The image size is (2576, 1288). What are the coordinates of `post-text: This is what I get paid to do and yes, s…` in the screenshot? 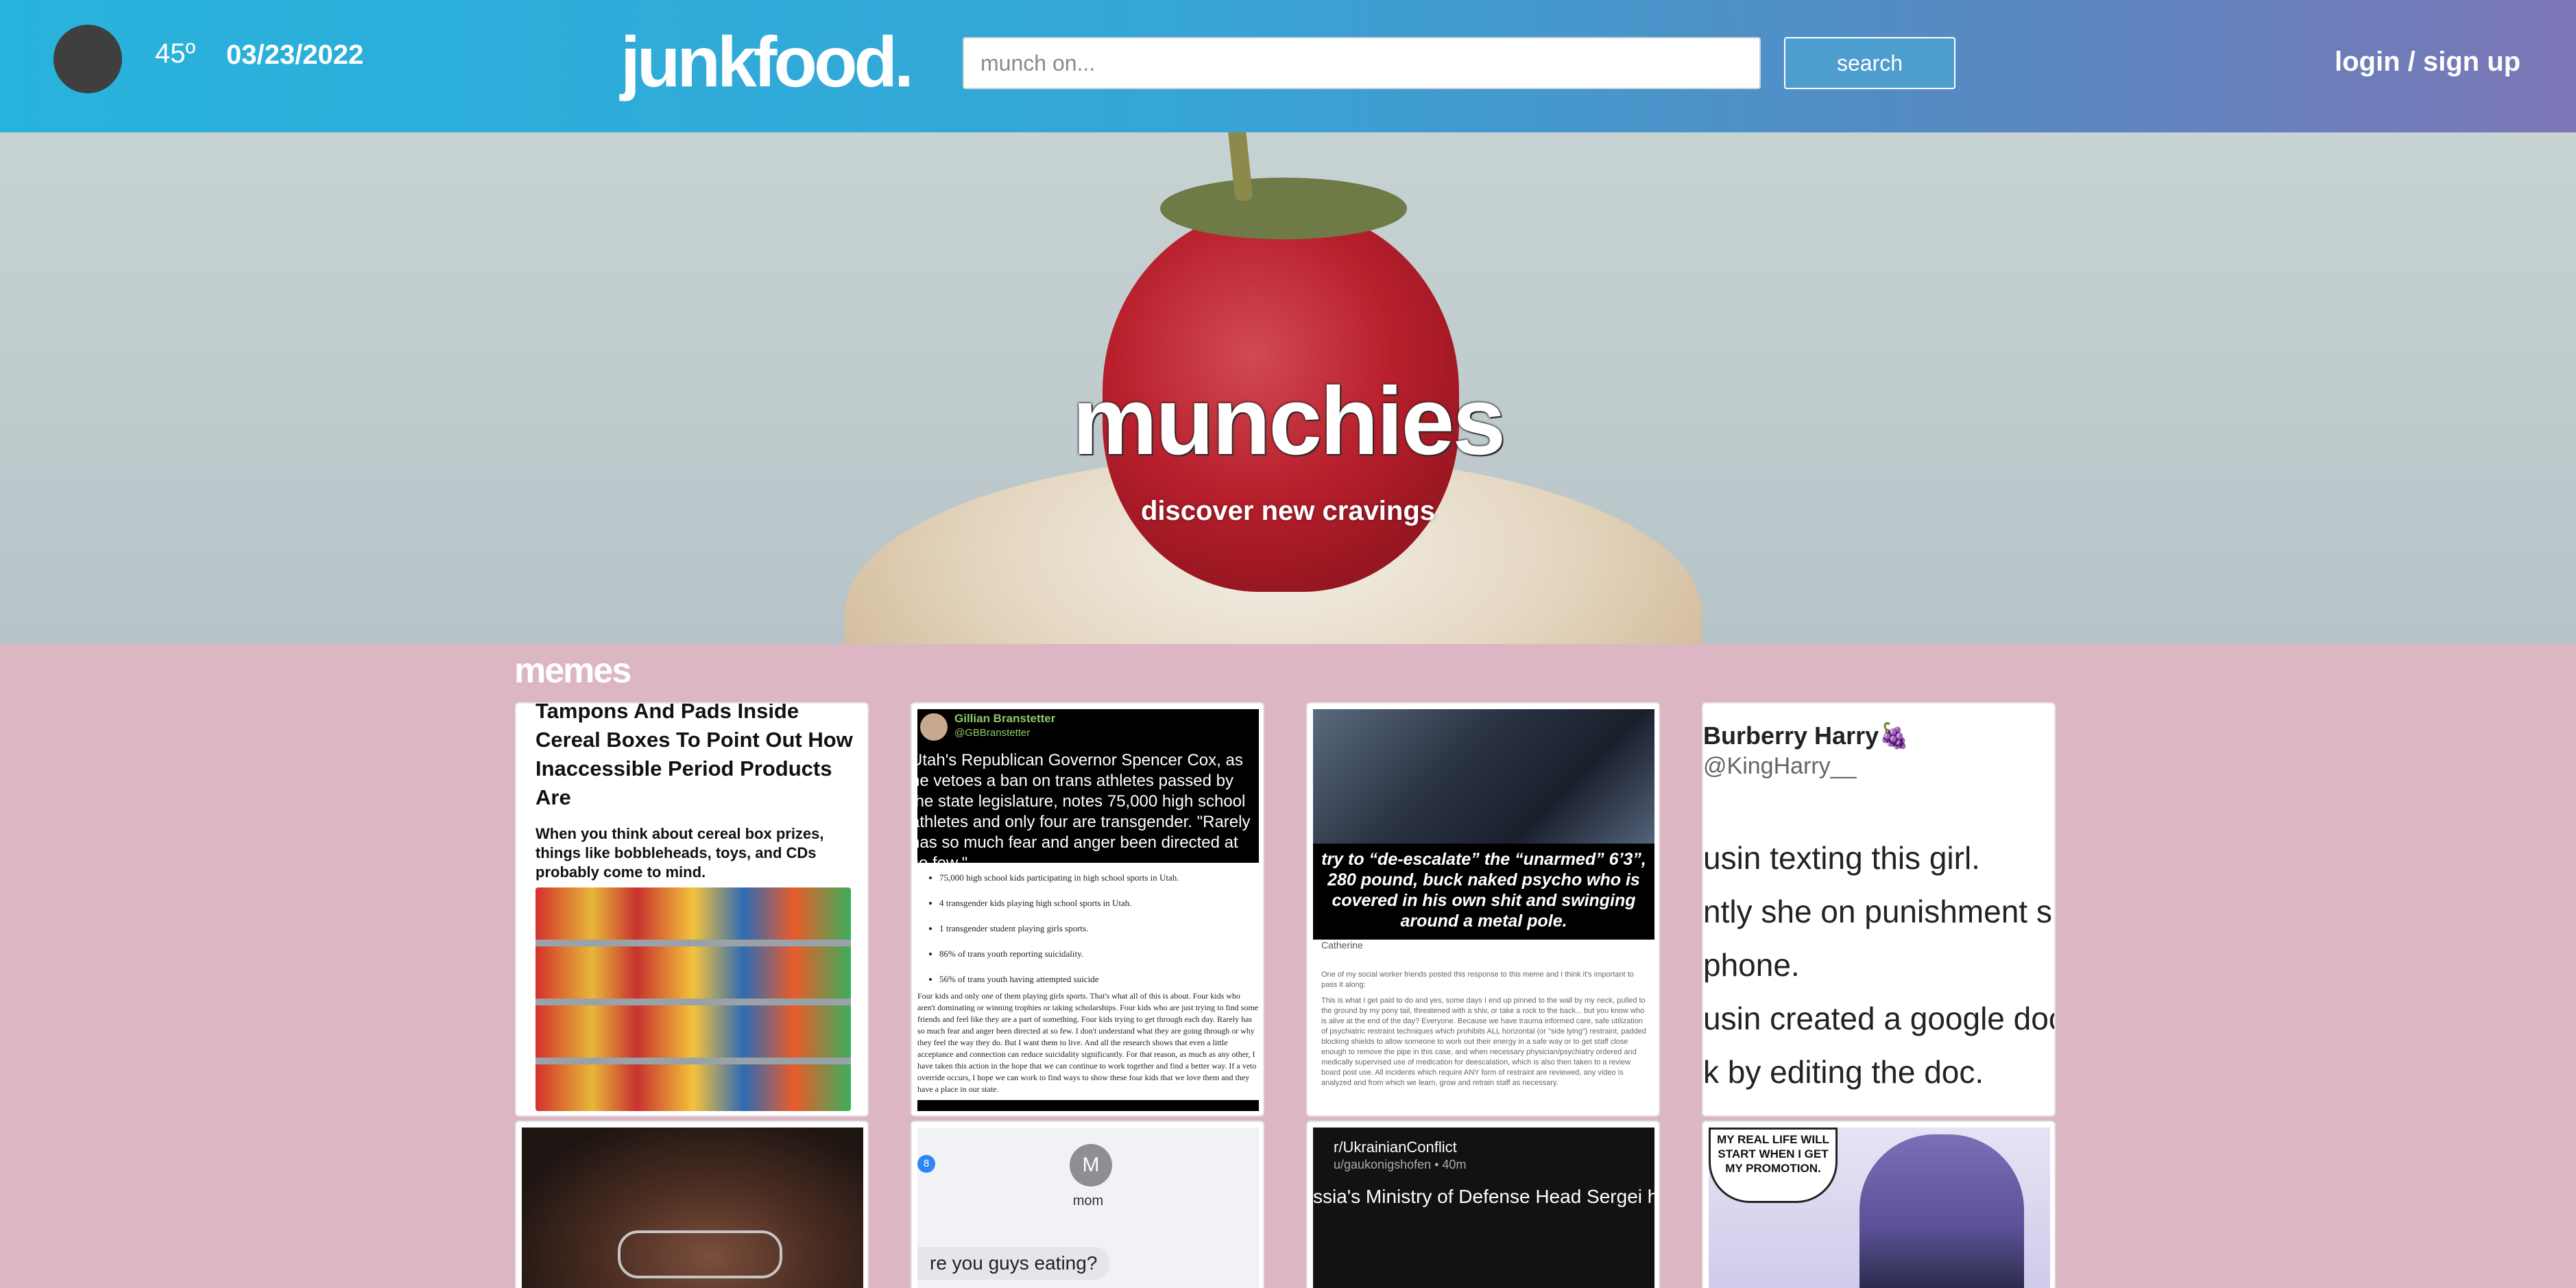 It's located at (1483, 1042).